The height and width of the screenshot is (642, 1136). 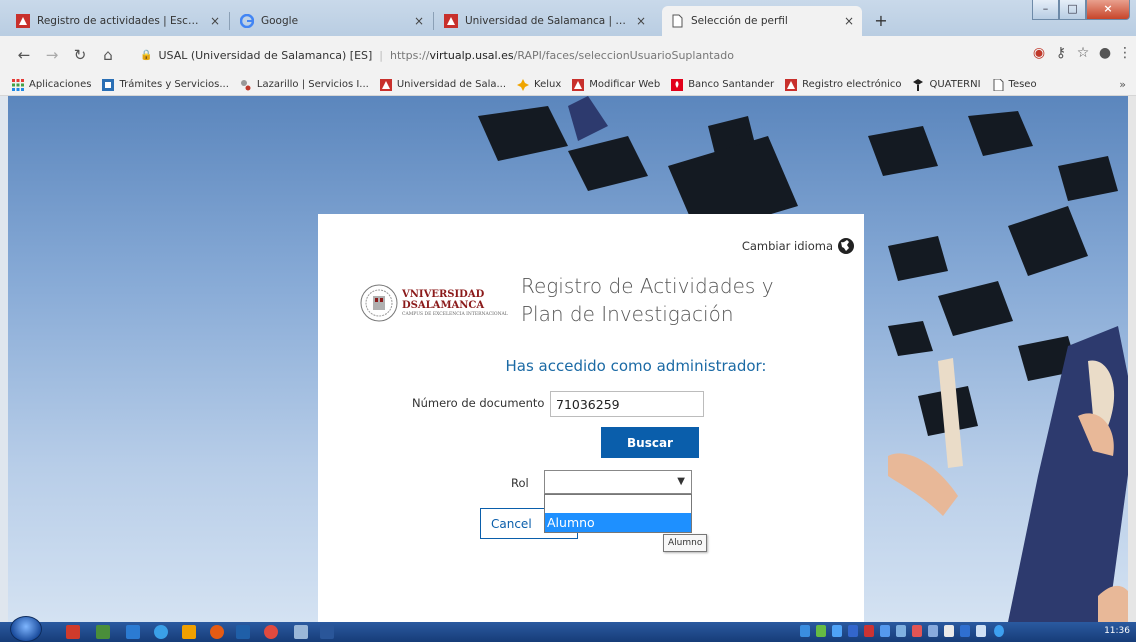 What do you see at coordinates (545, 21) in the screenshot?
I see `tab-universidad-salamanca: Universidad de Salamanca | Univ ×` at bounding box center [545, 21].